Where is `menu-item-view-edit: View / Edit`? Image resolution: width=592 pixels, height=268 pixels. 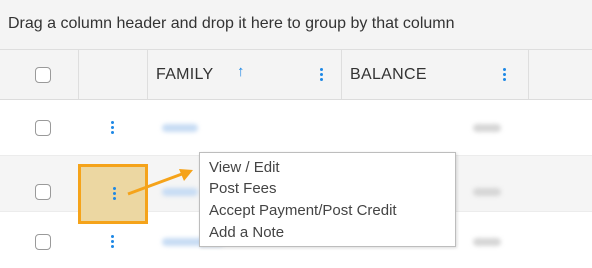
menu-item-view-edit: View / Edit is located at coordinates (244, 167).